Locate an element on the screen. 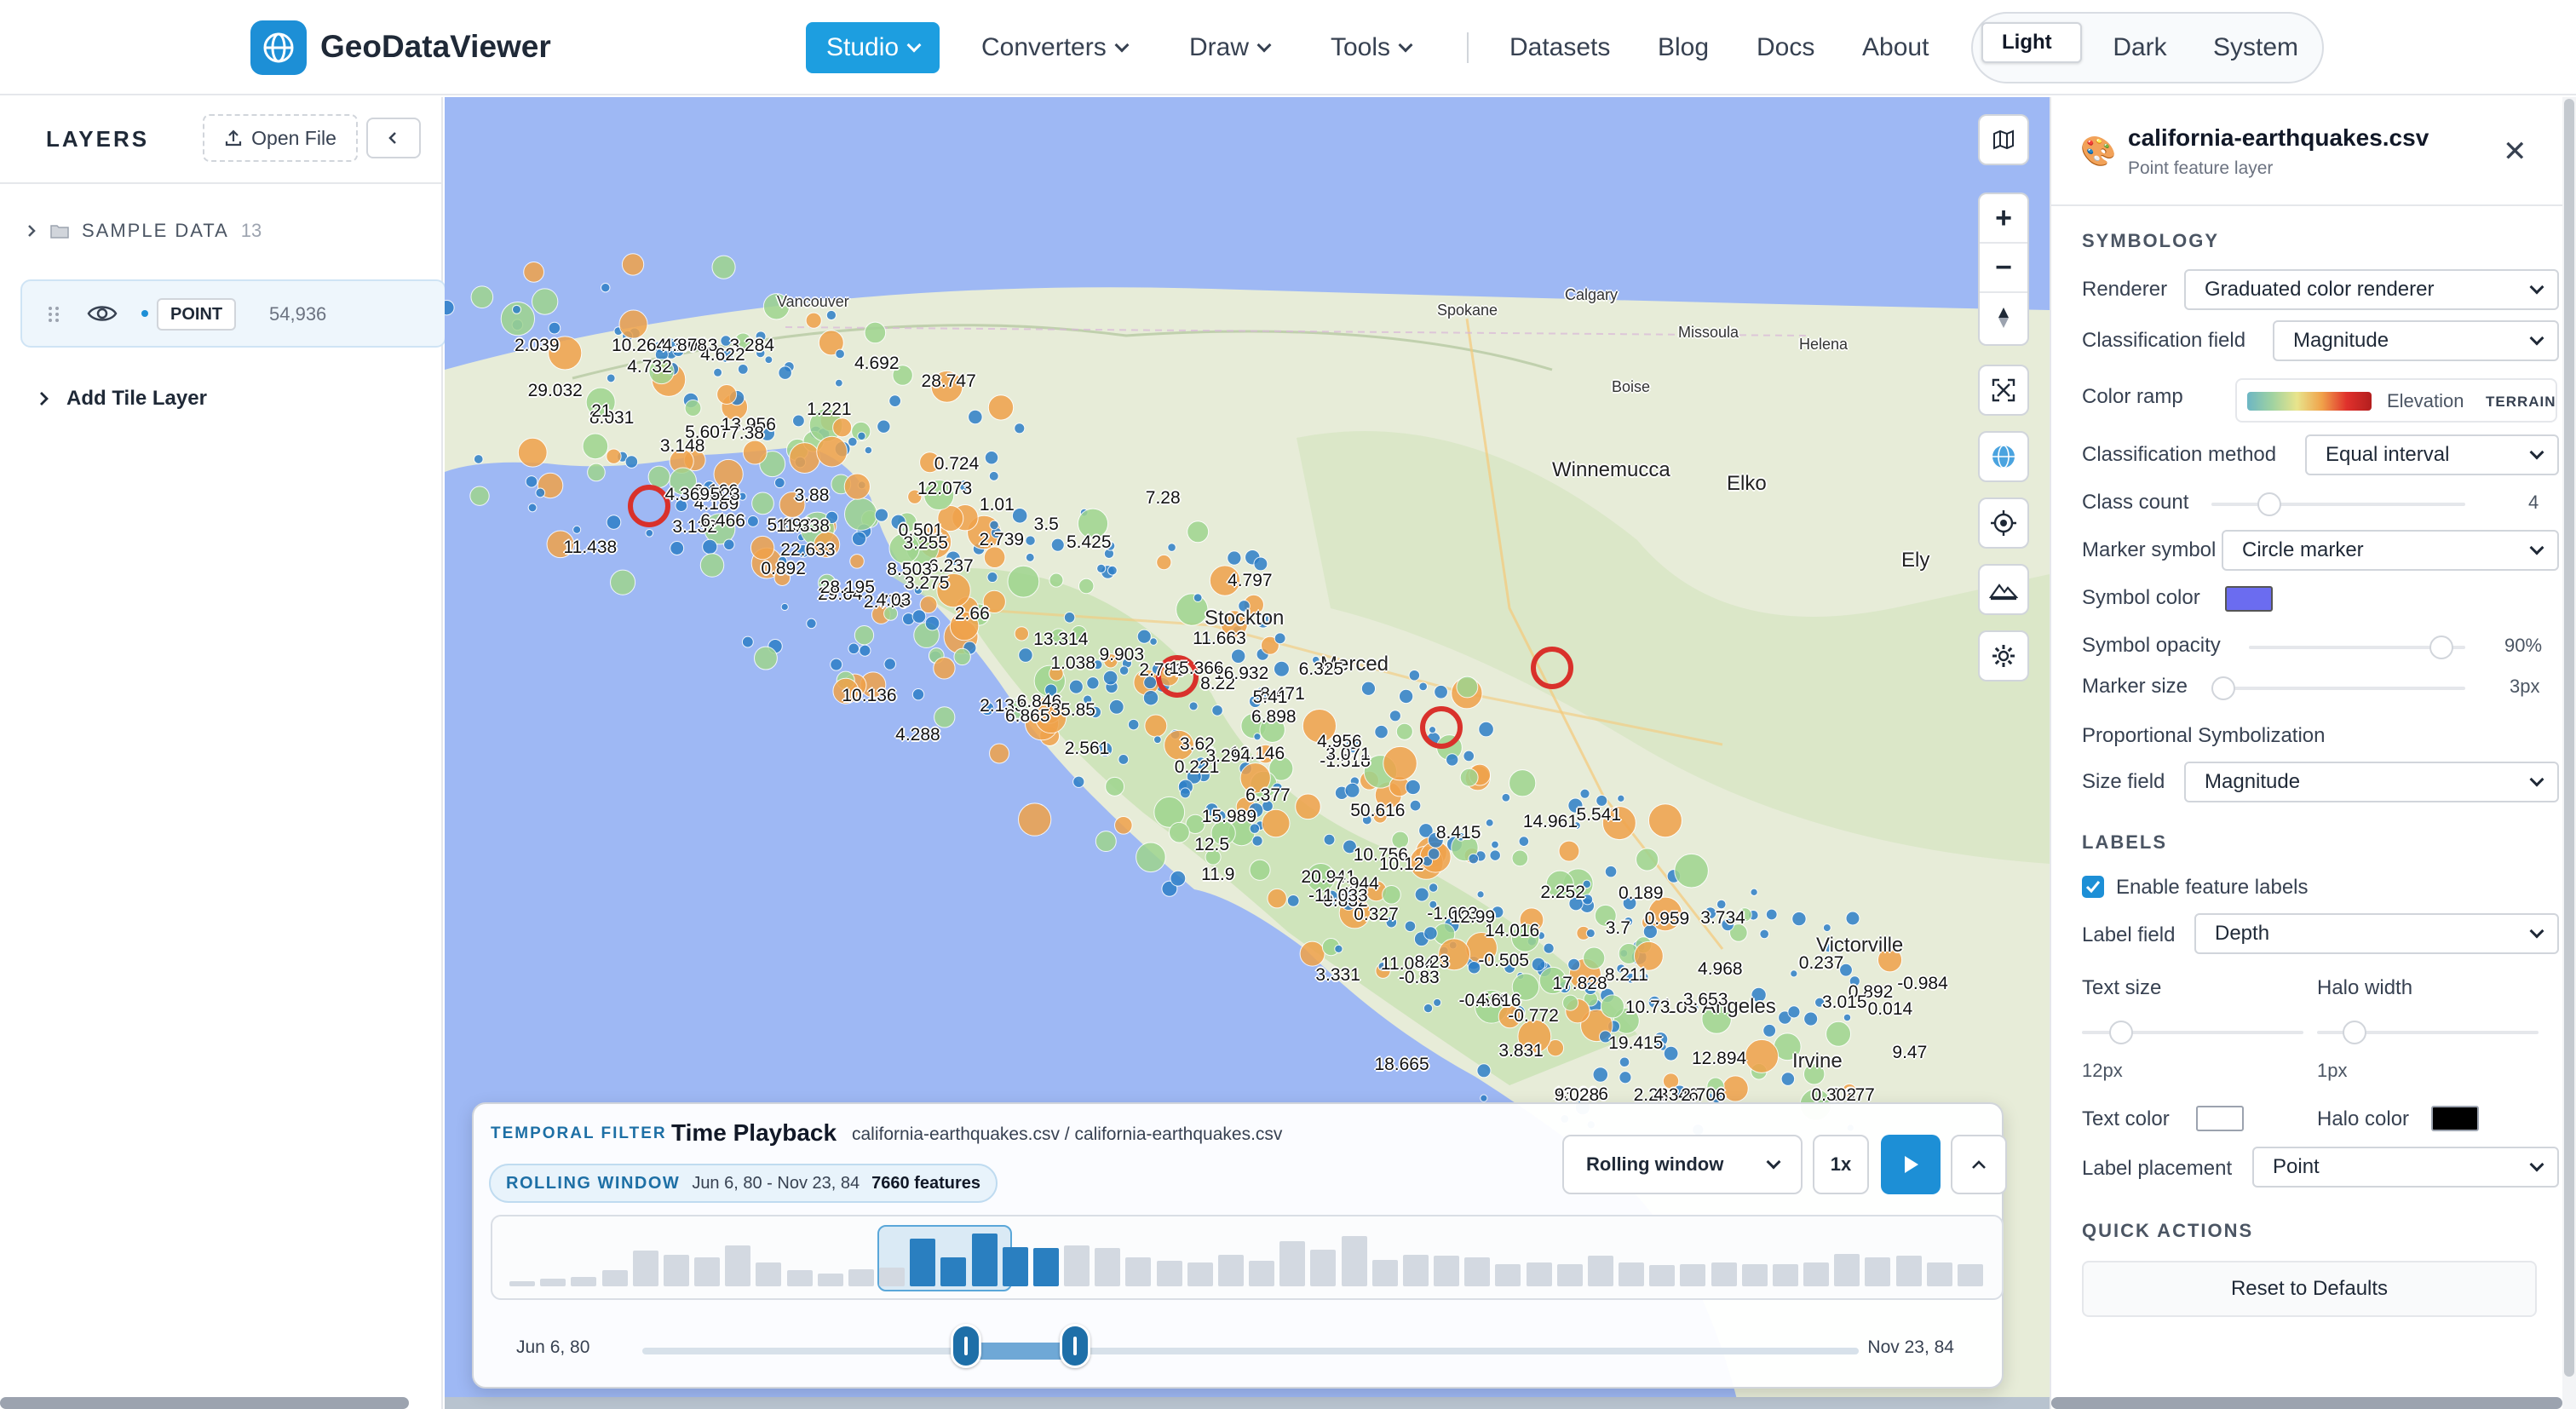 Image resolution: width=2576 pixels, height=1409 pixels. marker-symbol-select: Circle marker is located at coordinates (2391, 550).